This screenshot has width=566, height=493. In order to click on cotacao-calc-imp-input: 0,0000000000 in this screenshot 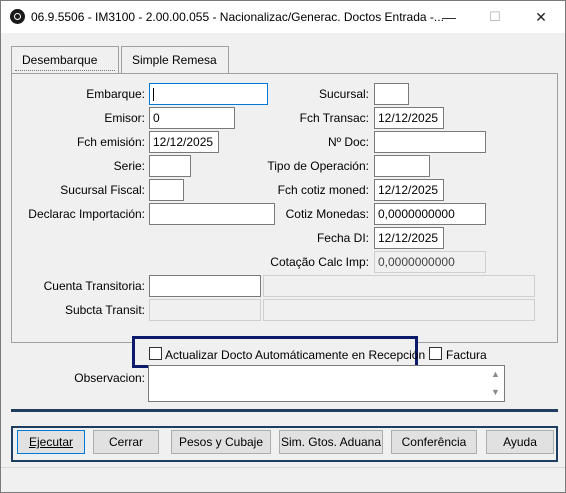, I will do `click(430, 262)`.